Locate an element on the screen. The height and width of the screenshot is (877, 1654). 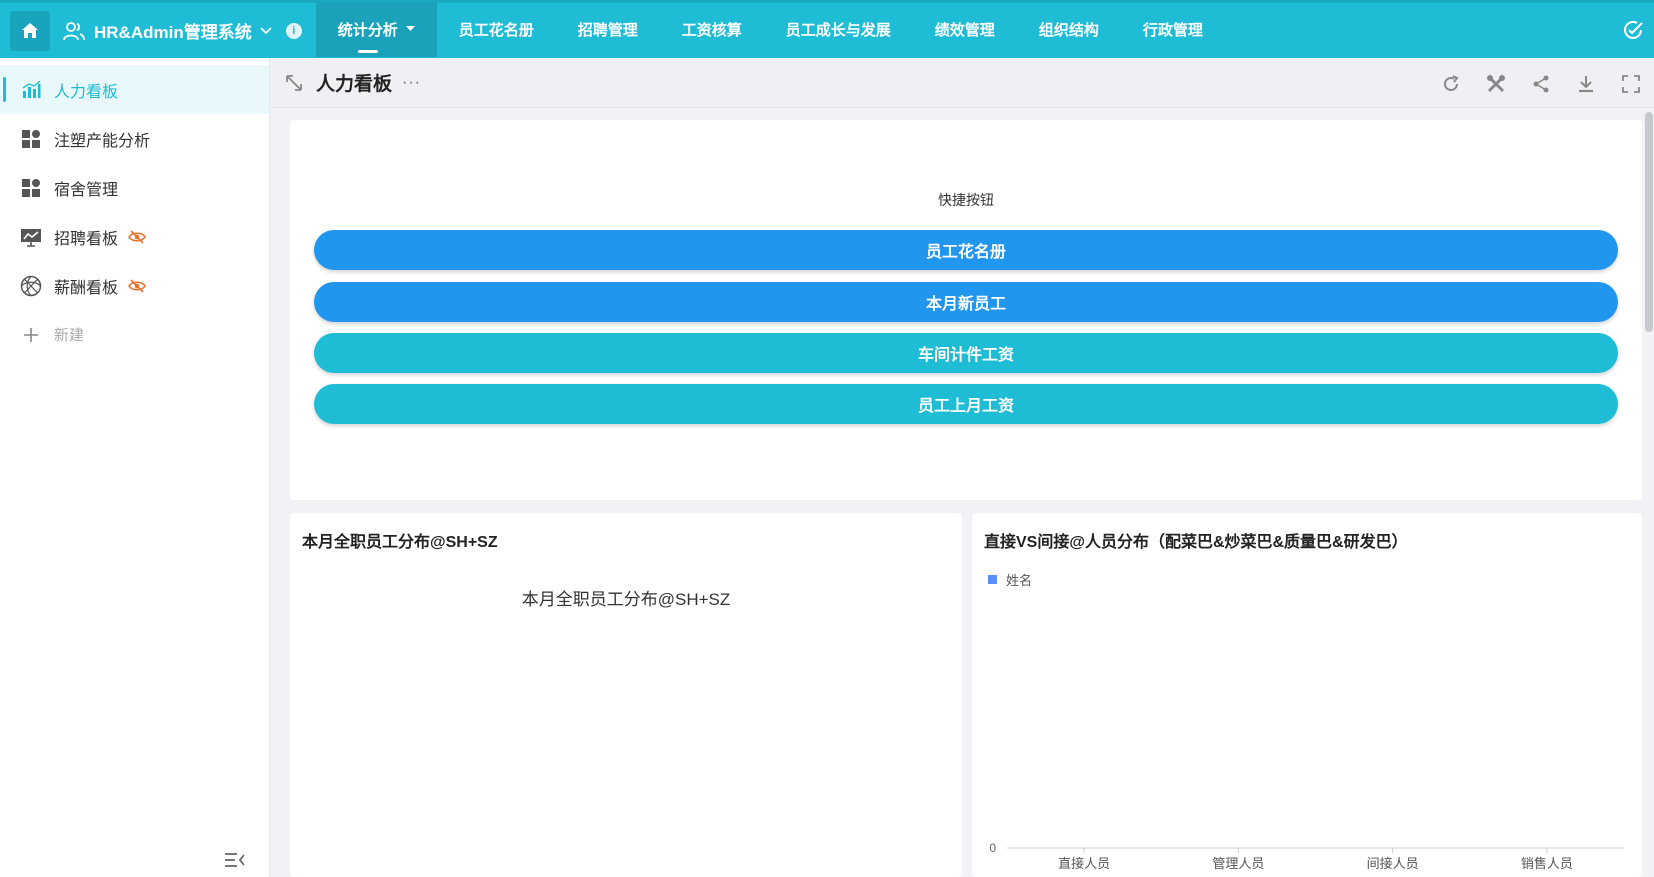
plus-icon is located at coordinates (31, 335).